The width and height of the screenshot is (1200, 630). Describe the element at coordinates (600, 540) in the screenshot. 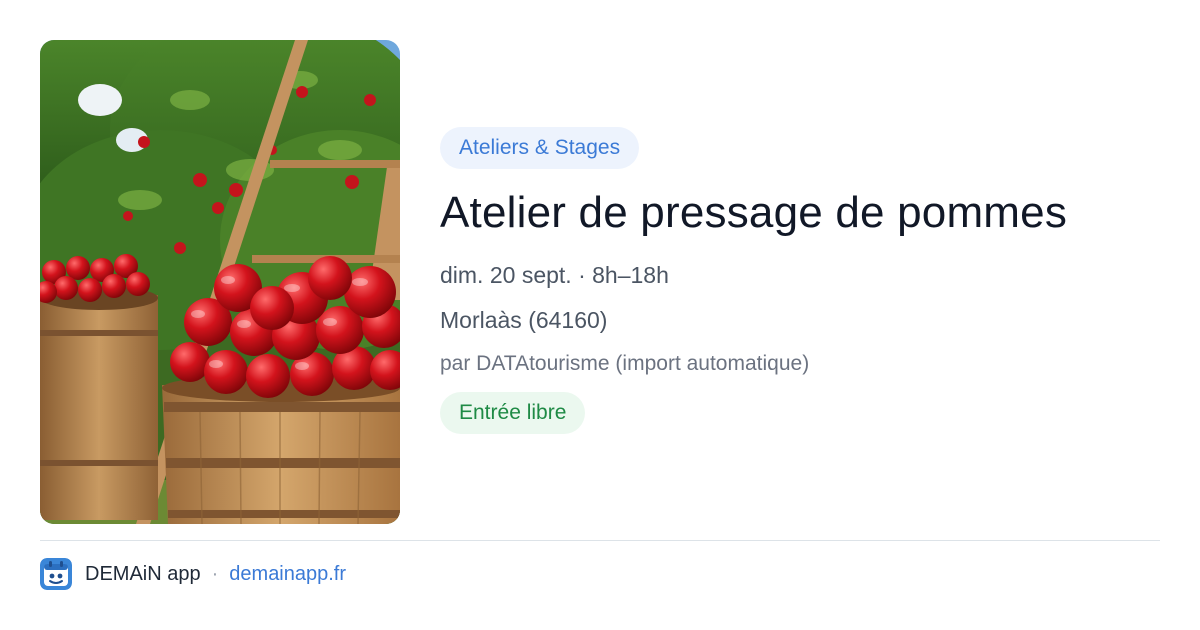

I see `divider` at that location.